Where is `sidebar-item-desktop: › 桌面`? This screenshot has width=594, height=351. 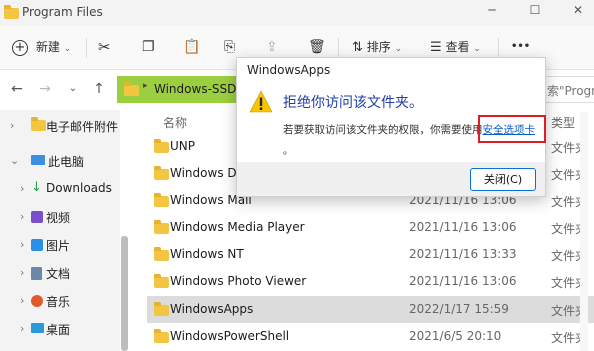 sidebar-item-desktop: › 桌面 is located at coordinates (60, 329).